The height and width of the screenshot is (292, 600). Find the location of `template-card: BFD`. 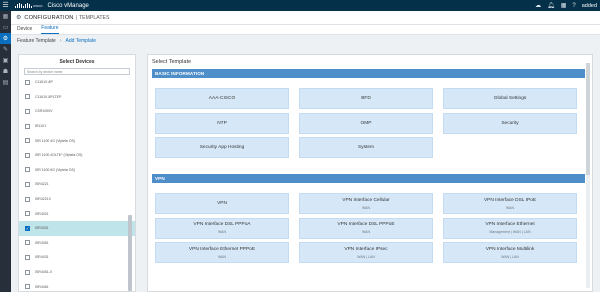

template-card: BFD is located at coordinates (366, 98).